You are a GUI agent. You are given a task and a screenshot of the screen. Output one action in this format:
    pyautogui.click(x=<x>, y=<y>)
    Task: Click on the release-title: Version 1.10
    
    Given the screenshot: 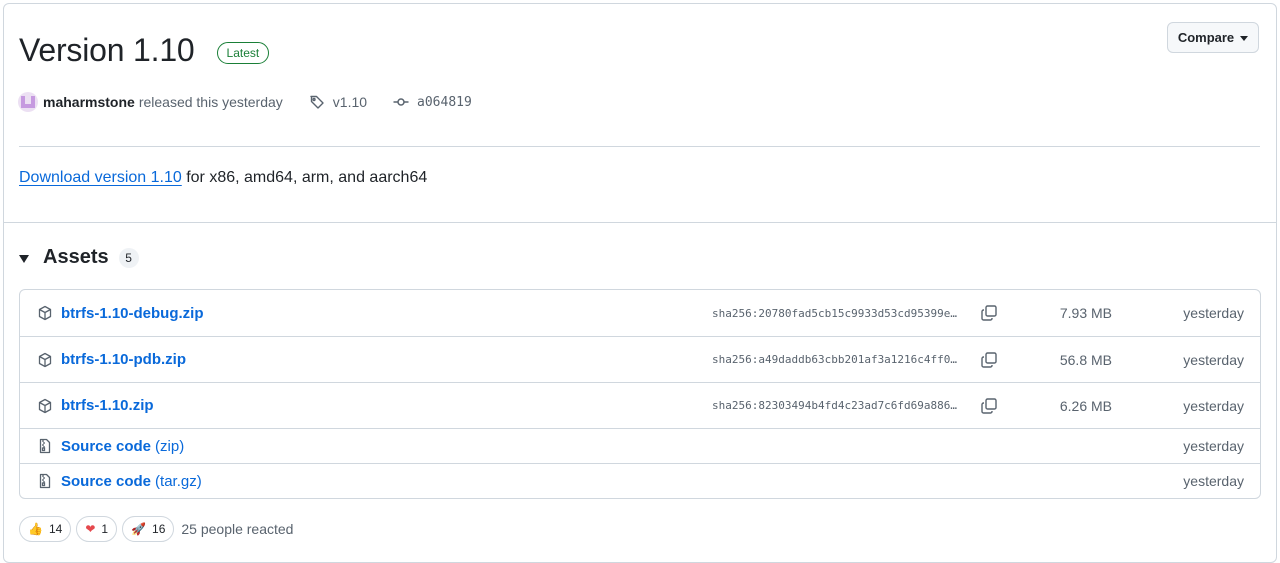 What is the action you would take?
    pyautogui.click(x=107, y=50)
    